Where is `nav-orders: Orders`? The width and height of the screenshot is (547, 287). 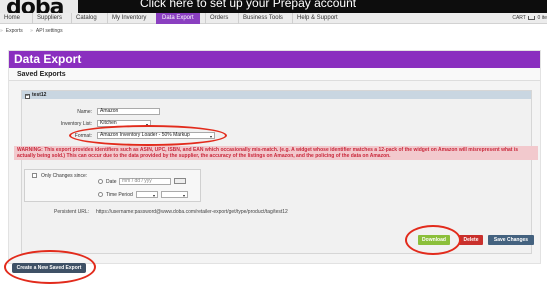 nav-orders: Orders is located at coordinates (216, 18).